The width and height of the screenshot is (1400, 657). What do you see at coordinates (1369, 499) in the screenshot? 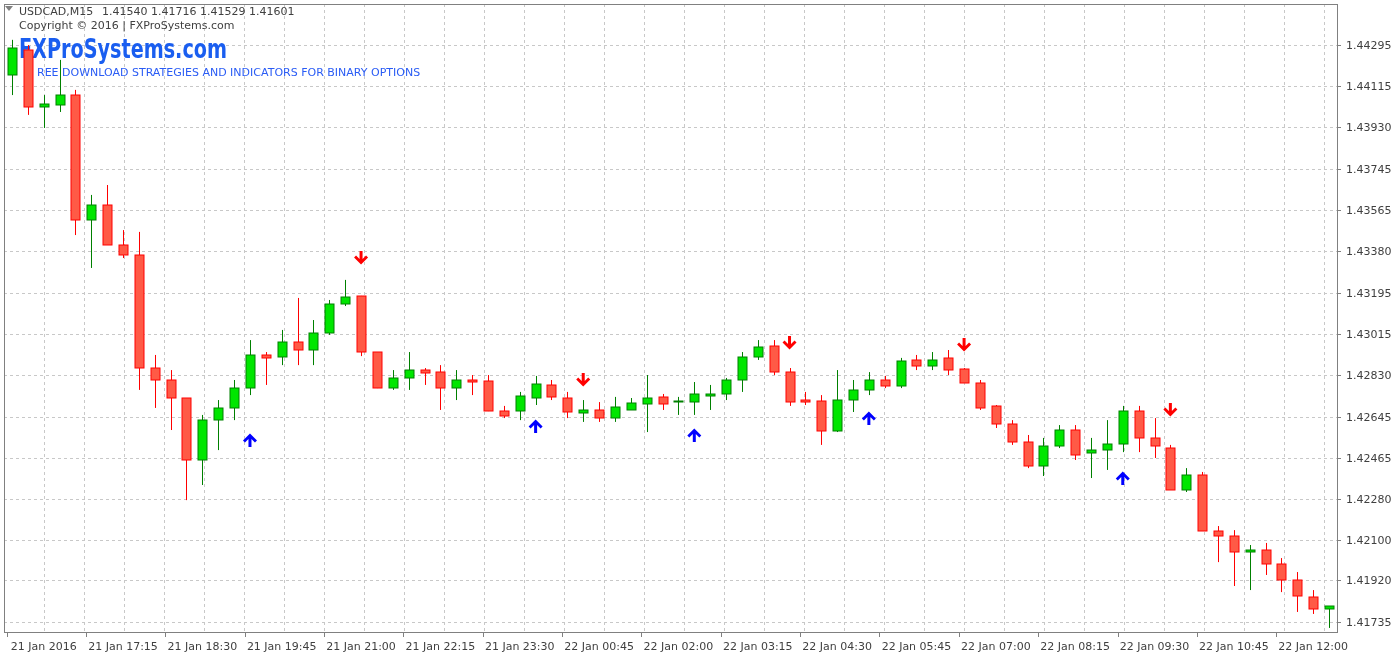
I see `price-label: 1.42280` at bounding box center [1369, 499].